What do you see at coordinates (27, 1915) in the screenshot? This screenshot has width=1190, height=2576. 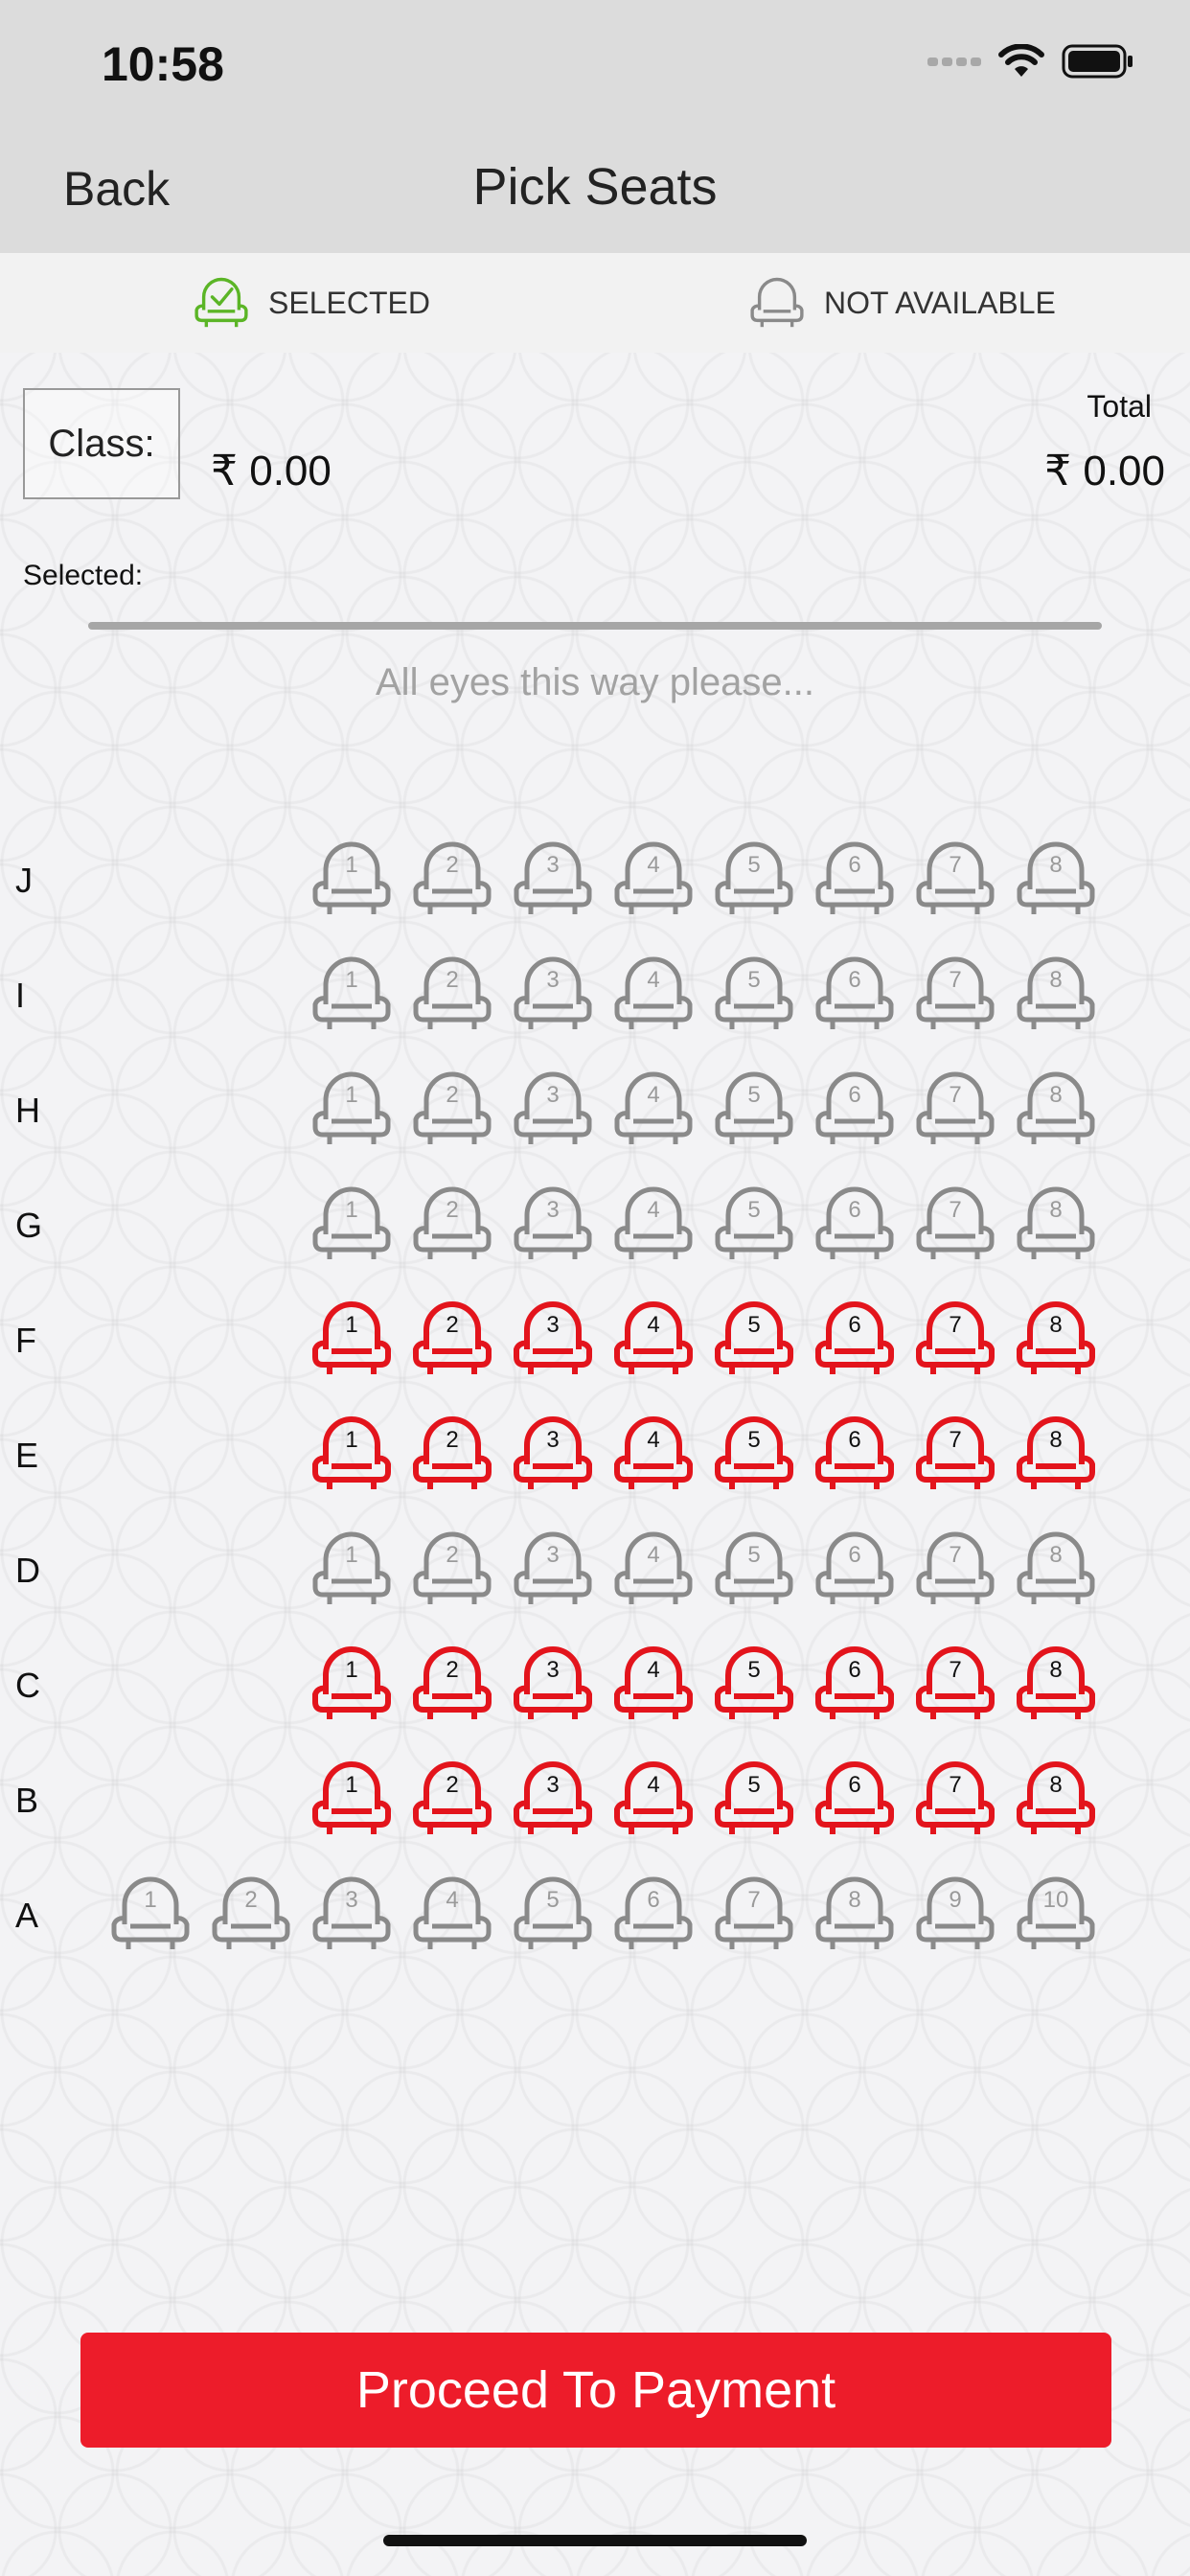 I see `row-label: A` at bounding box center [27, 1915].